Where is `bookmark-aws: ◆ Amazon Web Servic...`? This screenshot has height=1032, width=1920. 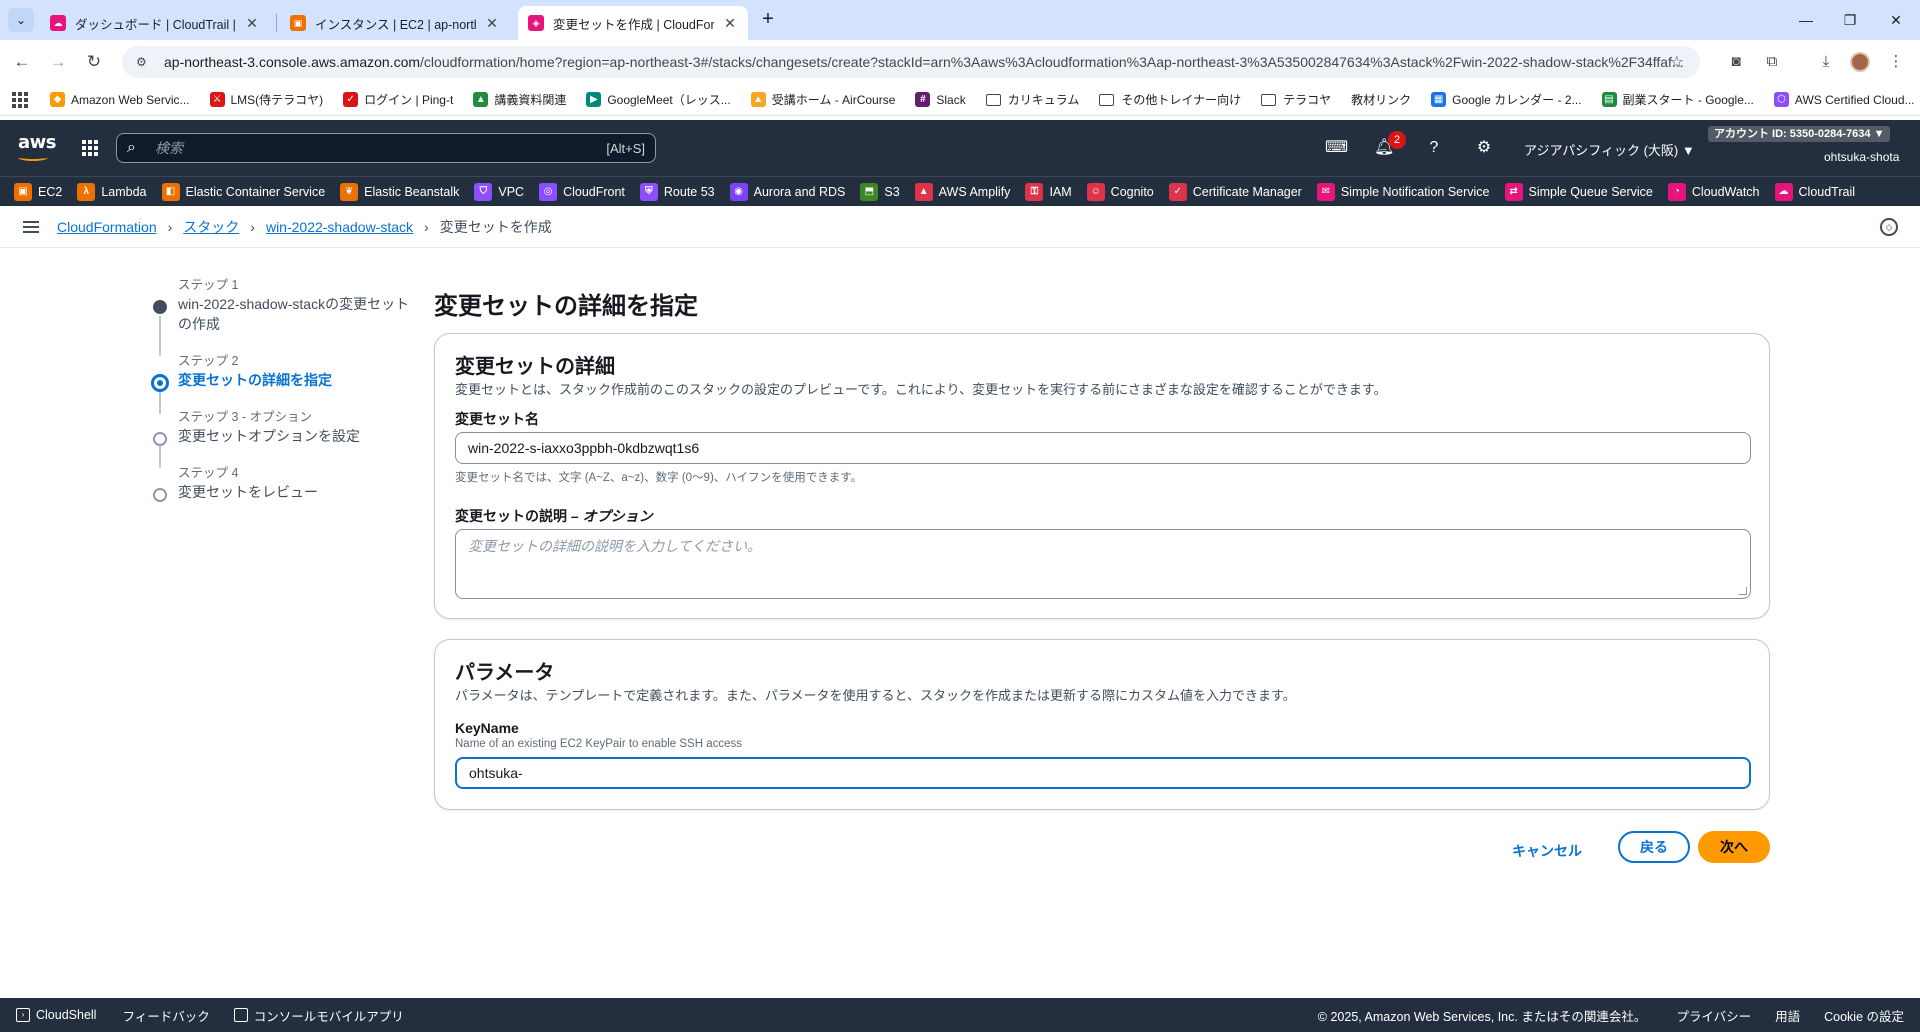
bookmark-aws: ◆ Amazon Web Servic... is located at coordinates (120, 99).